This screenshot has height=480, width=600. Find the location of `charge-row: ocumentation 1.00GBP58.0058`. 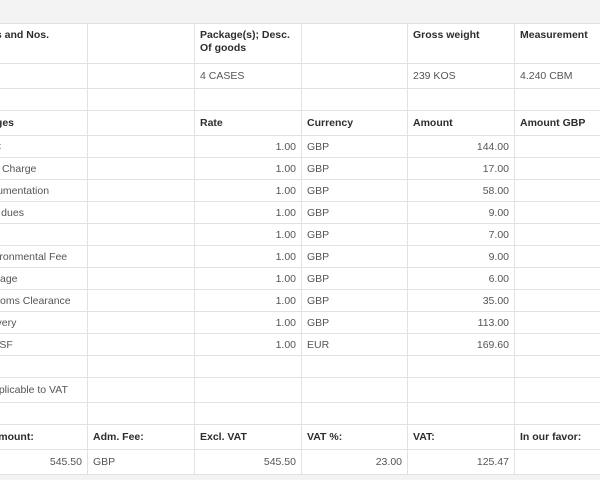

charge-row: ocumentation 1.00GBP58.0058 is located at coordinates (300, 190).